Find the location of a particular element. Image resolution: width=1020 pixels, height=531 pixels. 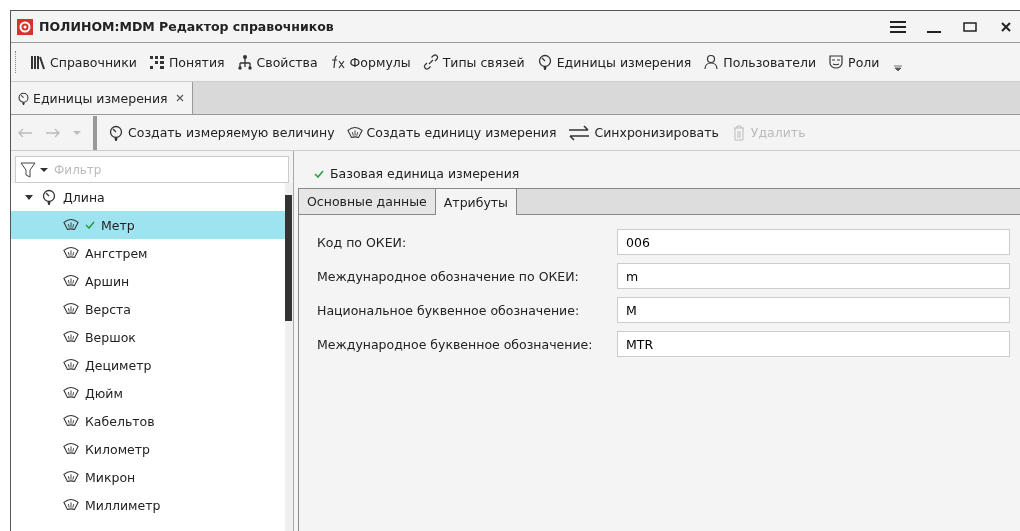

action-button: Создать измеряемую величину is located at coordinates (221, 132).